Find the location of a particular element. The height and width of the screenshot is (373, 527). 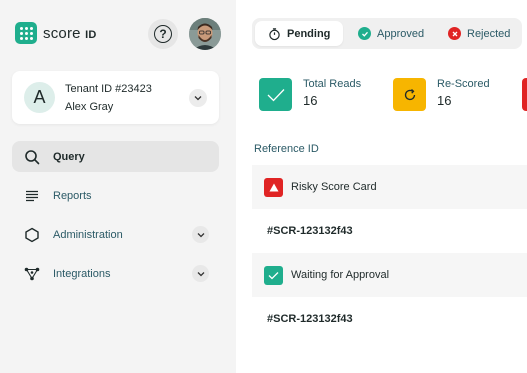

logo-text: score ID is located at coordinates (69, 33).